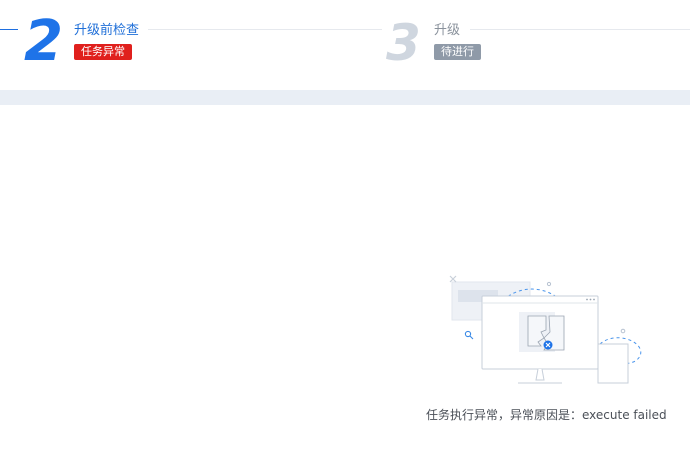 The image size is (690, 458). What do you see at coordinates (43, 41) in the screenshot?
I see `step-number: 2` at bounding box center [43, 41].